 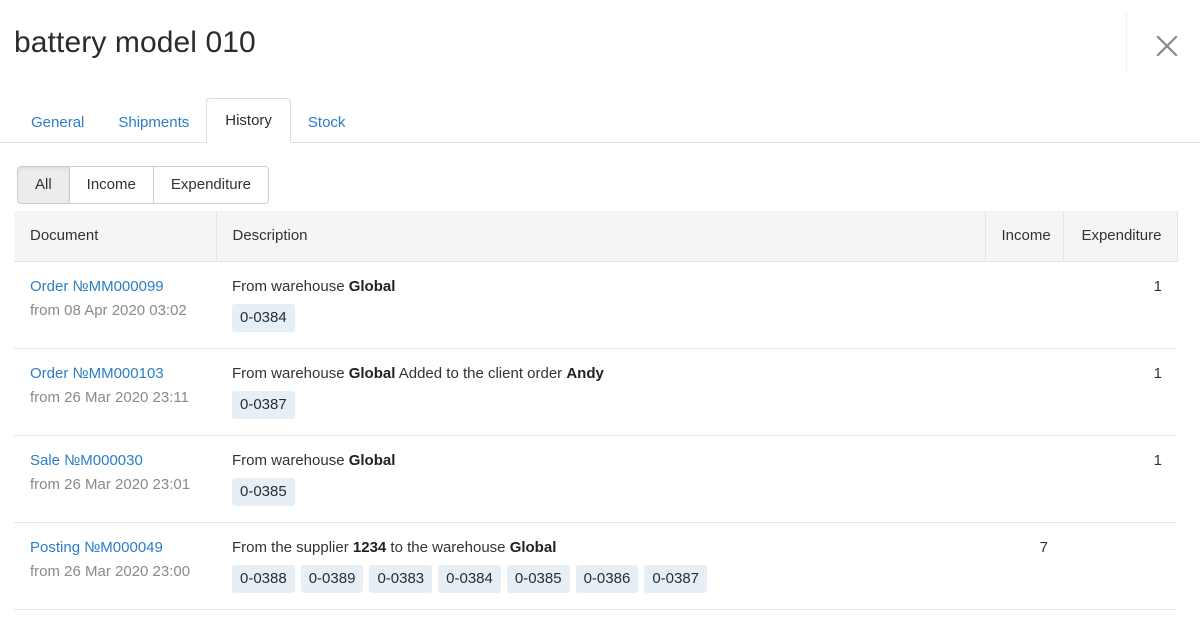 I want to click on filter-bar: All Income Expenditure, so click(x=600, y=177).